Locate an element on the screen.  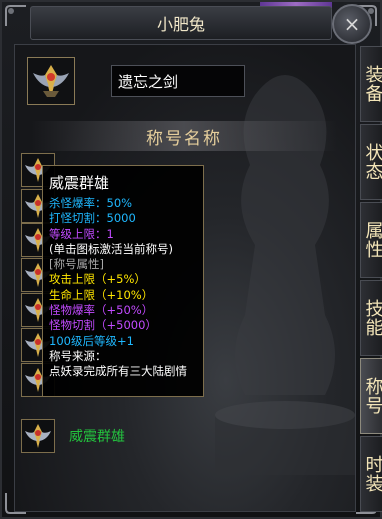
close-button: × is located at coordinates (352, 24).